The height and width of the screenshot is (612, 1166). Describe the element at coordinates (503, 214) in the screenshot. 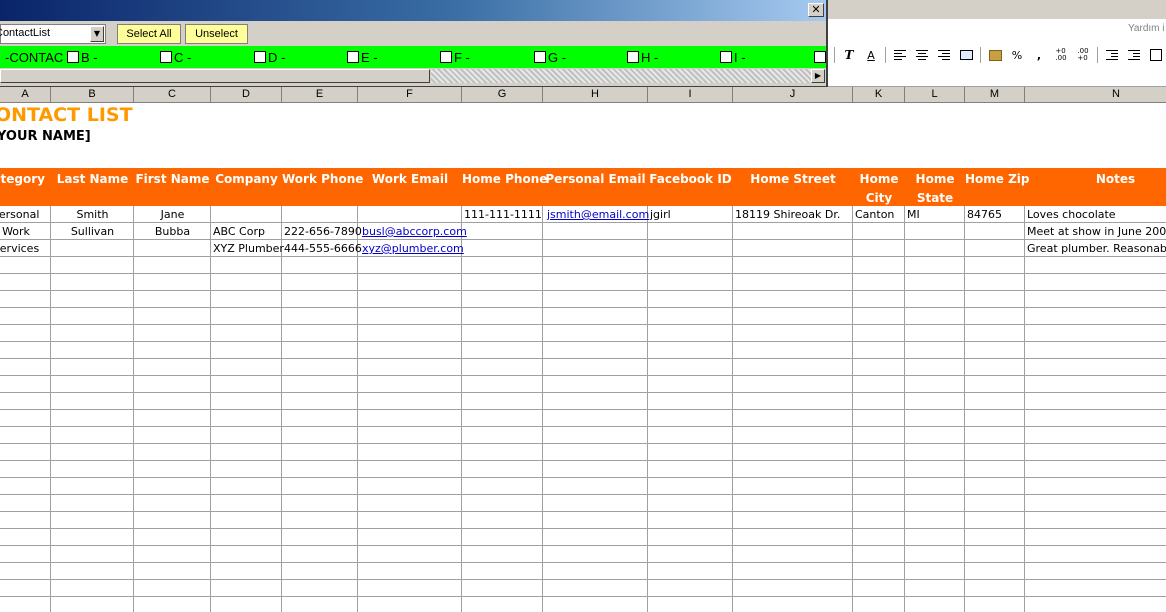

I see `table-cell: 111-111-1111` at that location.